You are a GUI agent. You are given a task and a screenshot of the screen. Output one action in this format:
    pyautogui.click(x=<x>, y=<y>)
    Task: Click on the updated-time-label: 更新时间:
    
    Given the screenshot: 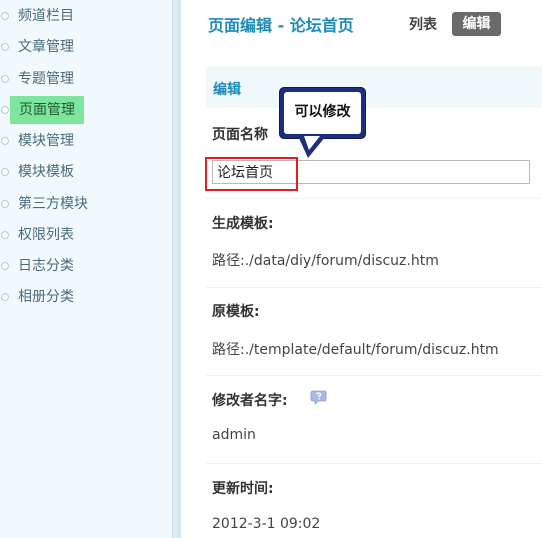 What is the action you would take?
    pyautogui.click(x=243, y=489)
    